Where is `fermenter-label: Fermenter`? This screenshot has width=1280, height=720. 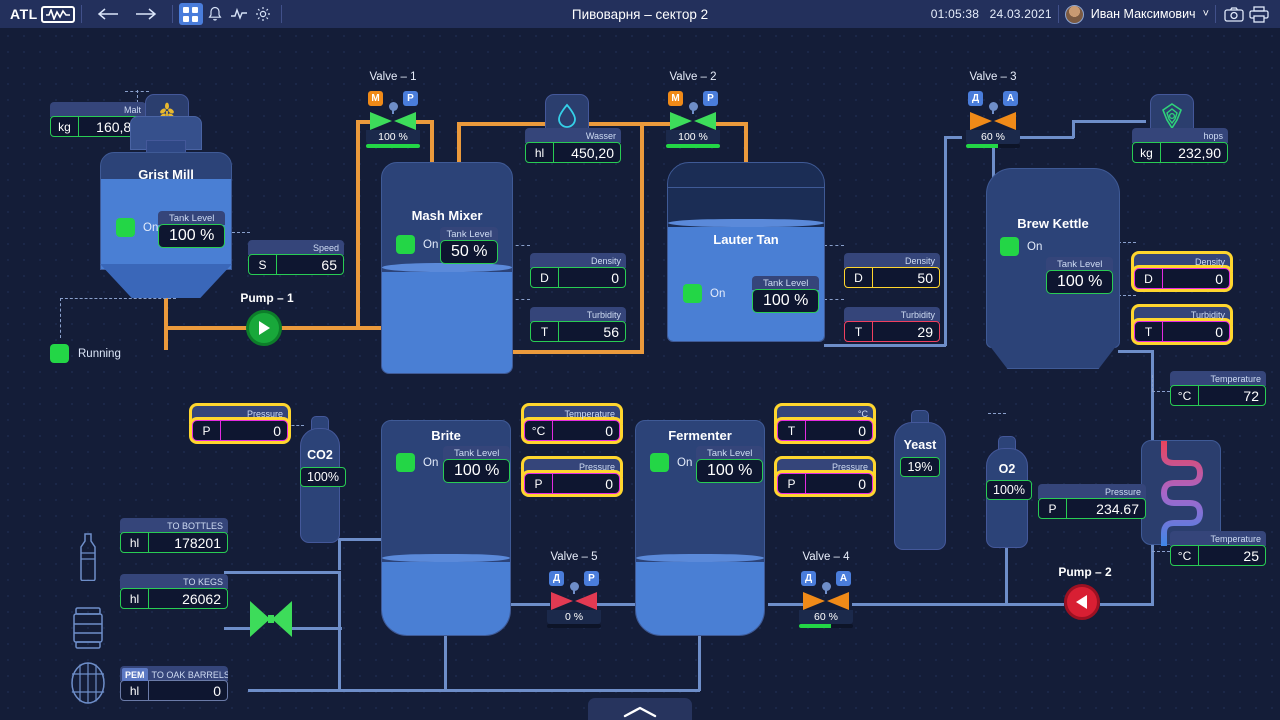 fermenter-label: Fermenter is located at coordinates (700, 435).